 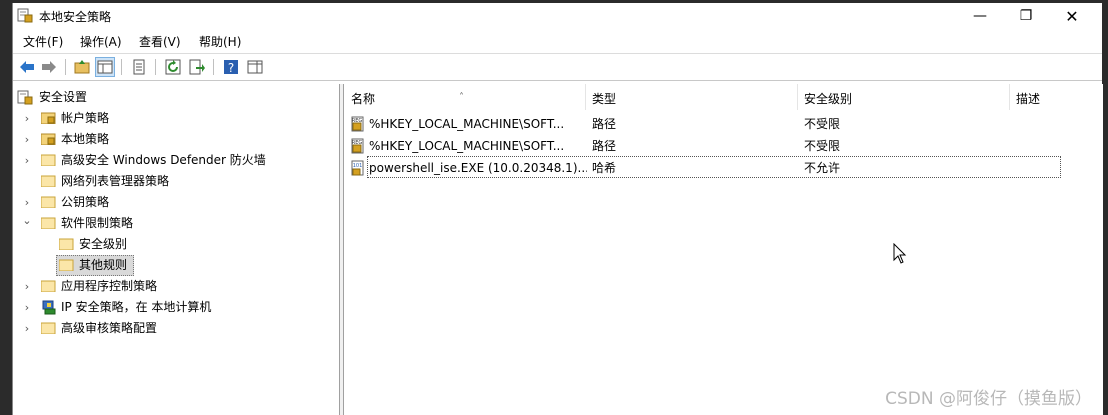 What do you see at coordinates (63, 97) in the screenshot?
I see `tree-root-label: 安全设置` at bounding box center [63, 97].